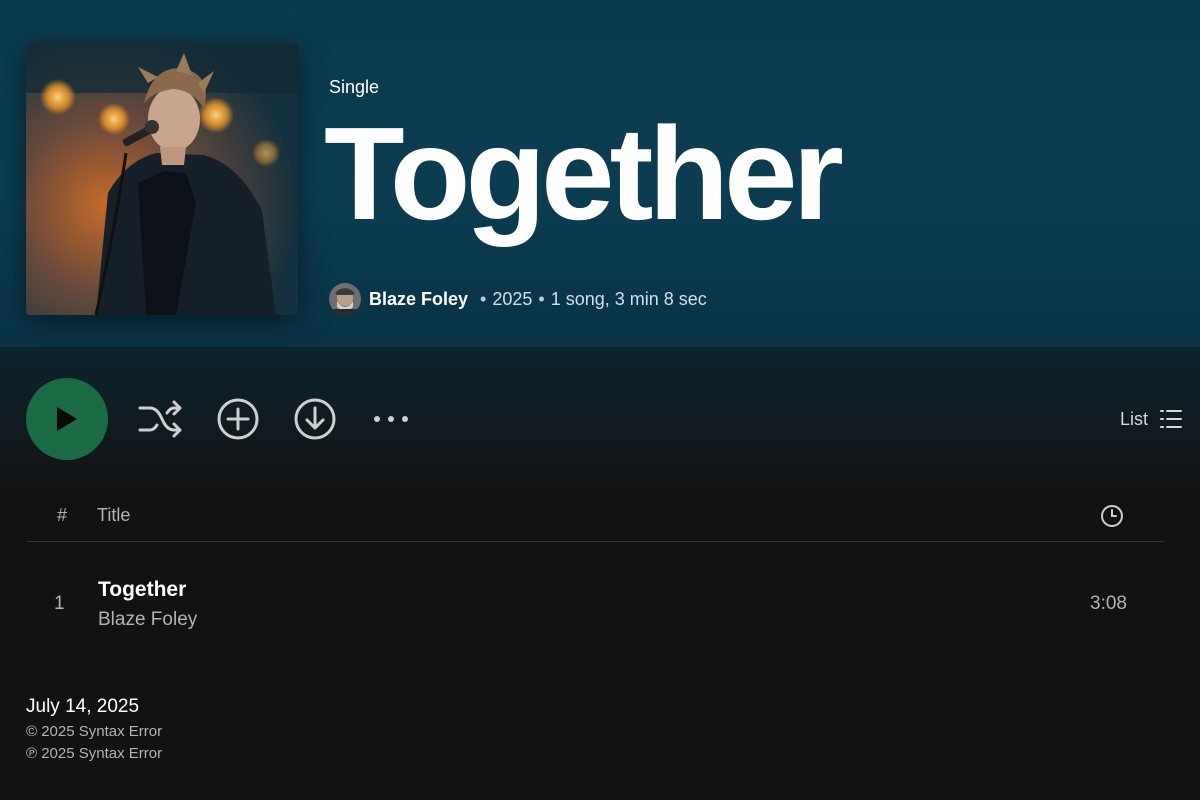  I want to click on play-button, so click(67, 419).